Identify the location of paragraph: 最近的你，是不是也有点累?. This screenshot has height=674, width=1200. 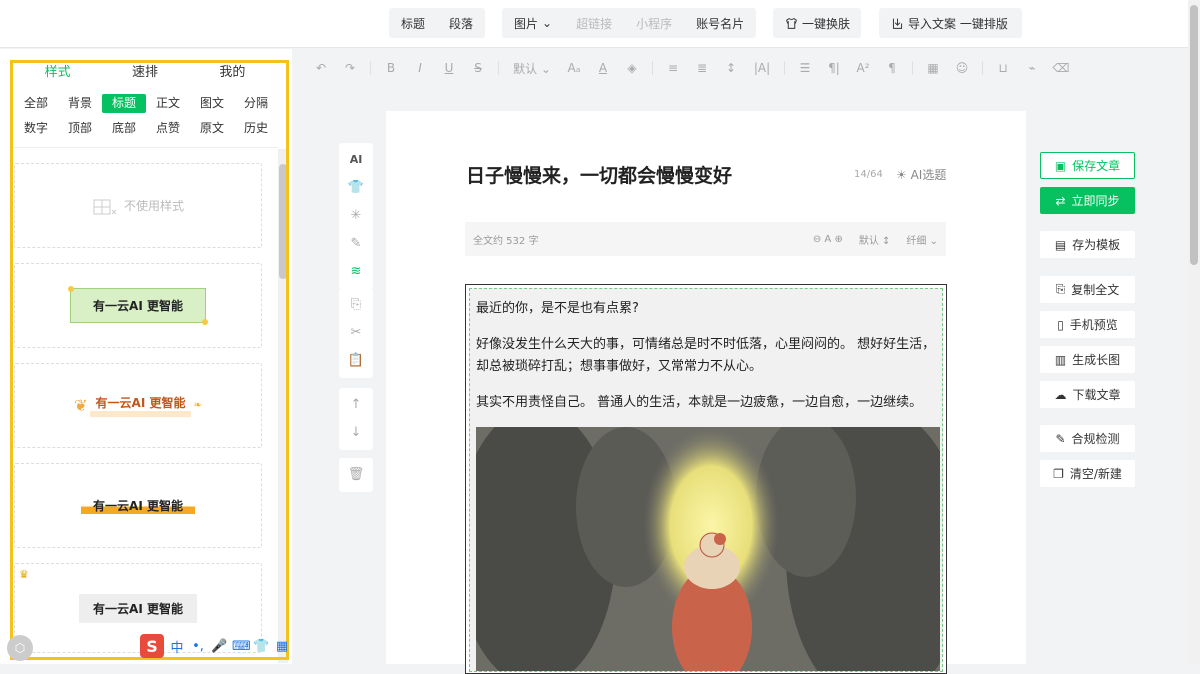
(706, 309).